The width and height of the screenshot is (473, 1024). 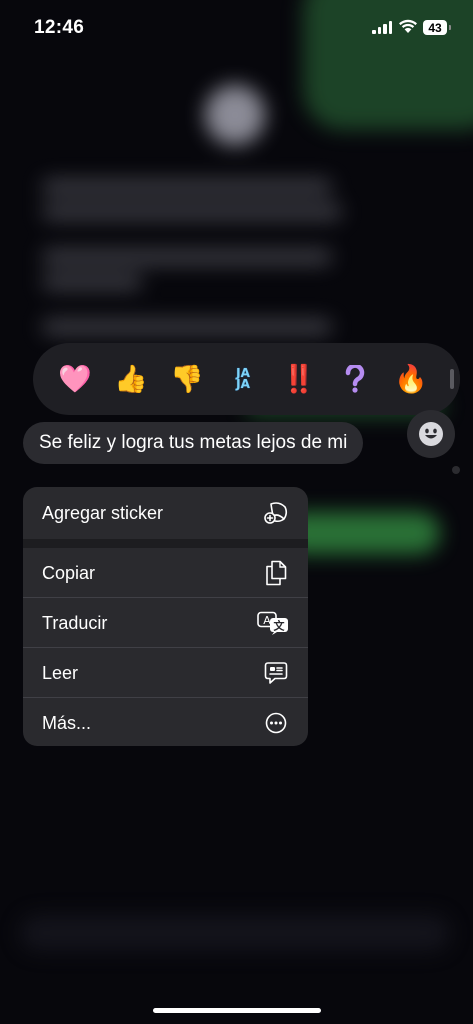 What do you see at coordinates (276, 573) in the screenshot?
I see `copy-icon` at bounding box center [276, 573].